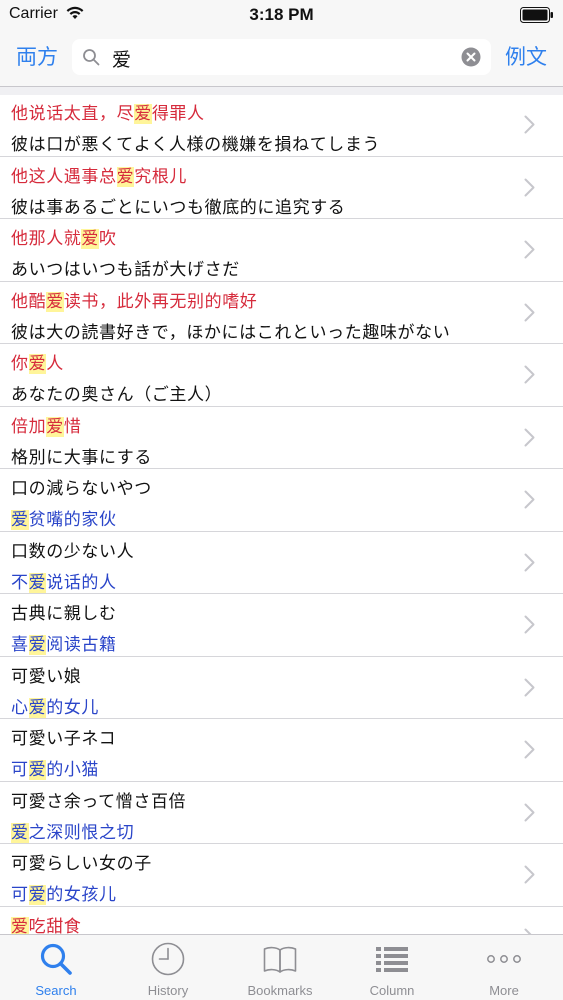 The image size is (563, 1000). Describe the element at coordinates (281, 188) in the screenshot. I see `result-row: 他这人遇事总爱究根儿彼は事あるごとにいつも徹底的に追究する` at that location.